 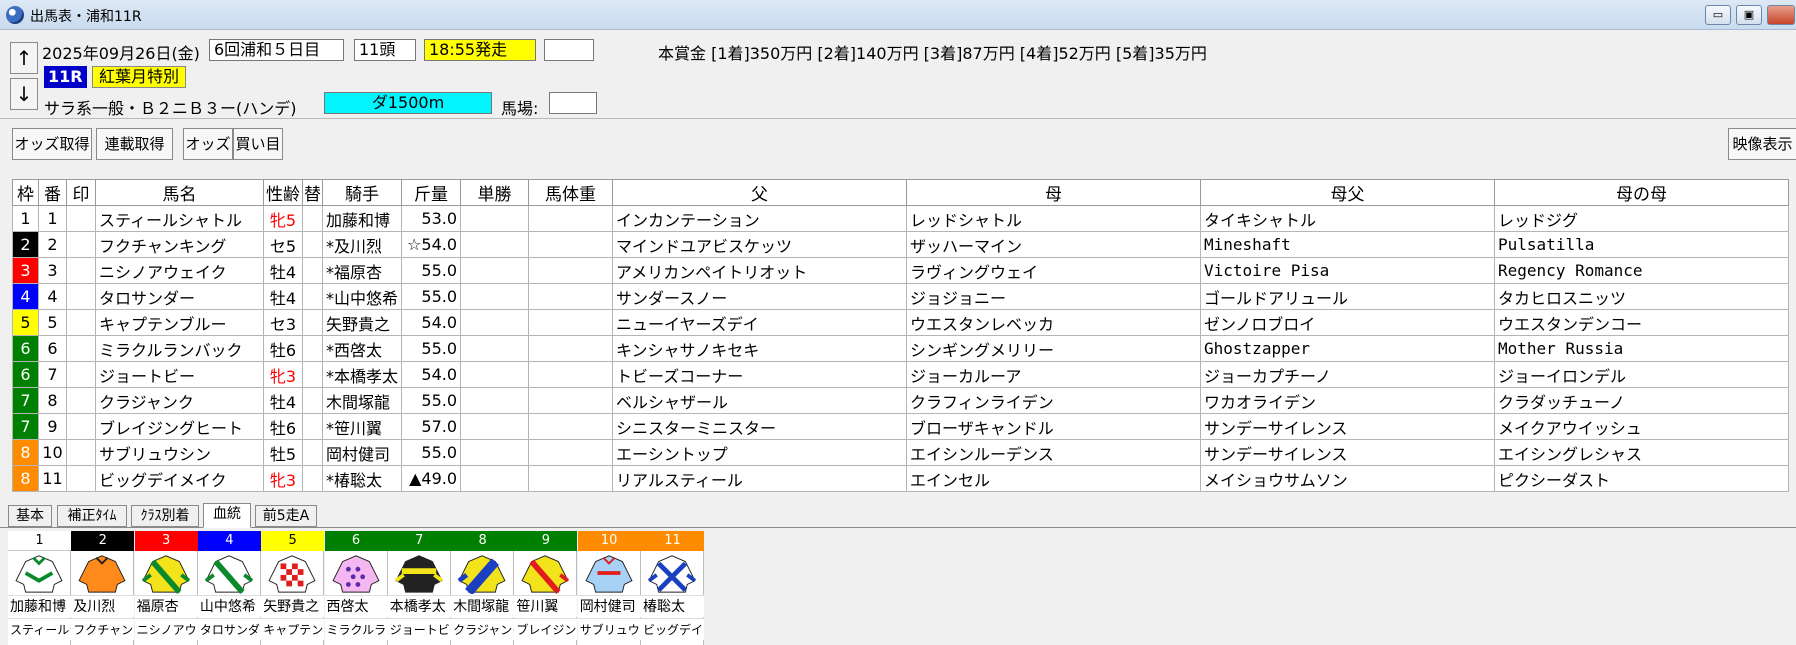 I want to click on title-bar: 出馬表・浦和11R ▭ ▣, so click(x=898, y=15).